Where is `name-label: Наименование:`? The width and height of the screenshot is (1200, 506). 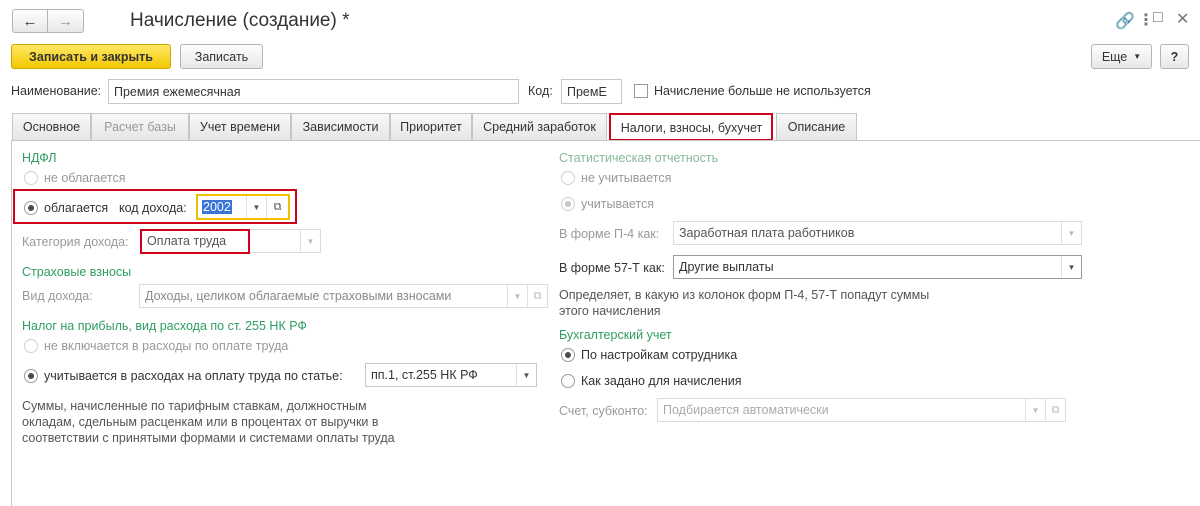
name-label: Наименование: is located at coordinates (56, 91).